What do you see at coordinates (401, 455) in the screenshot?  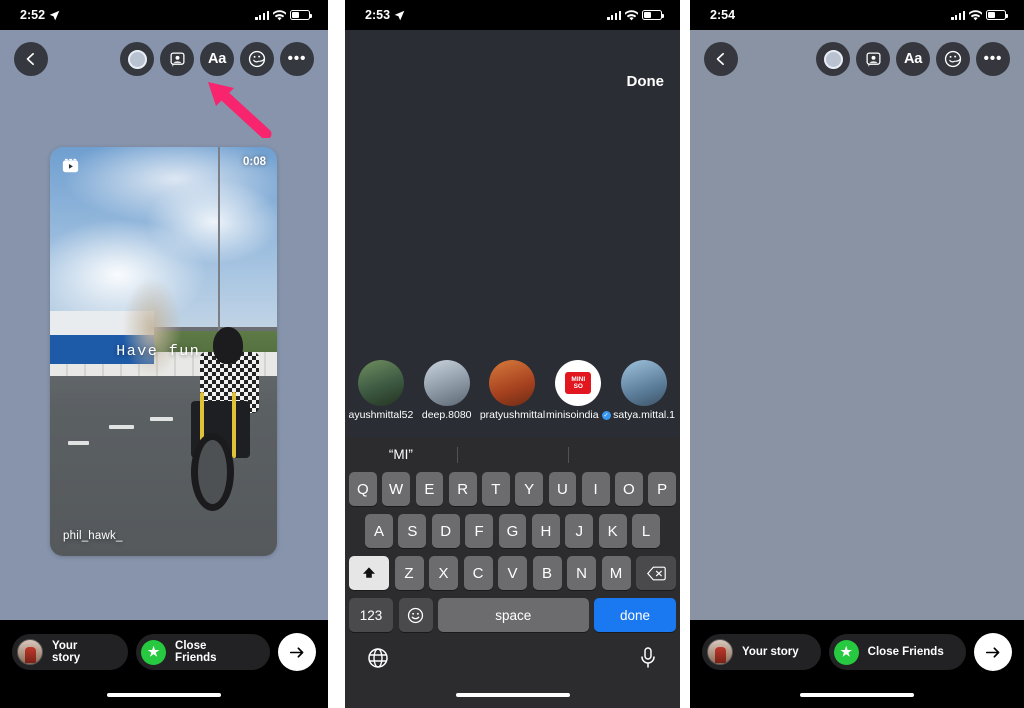 I see `prediction-candidate: “MI”` at bounding box center [401, 455].